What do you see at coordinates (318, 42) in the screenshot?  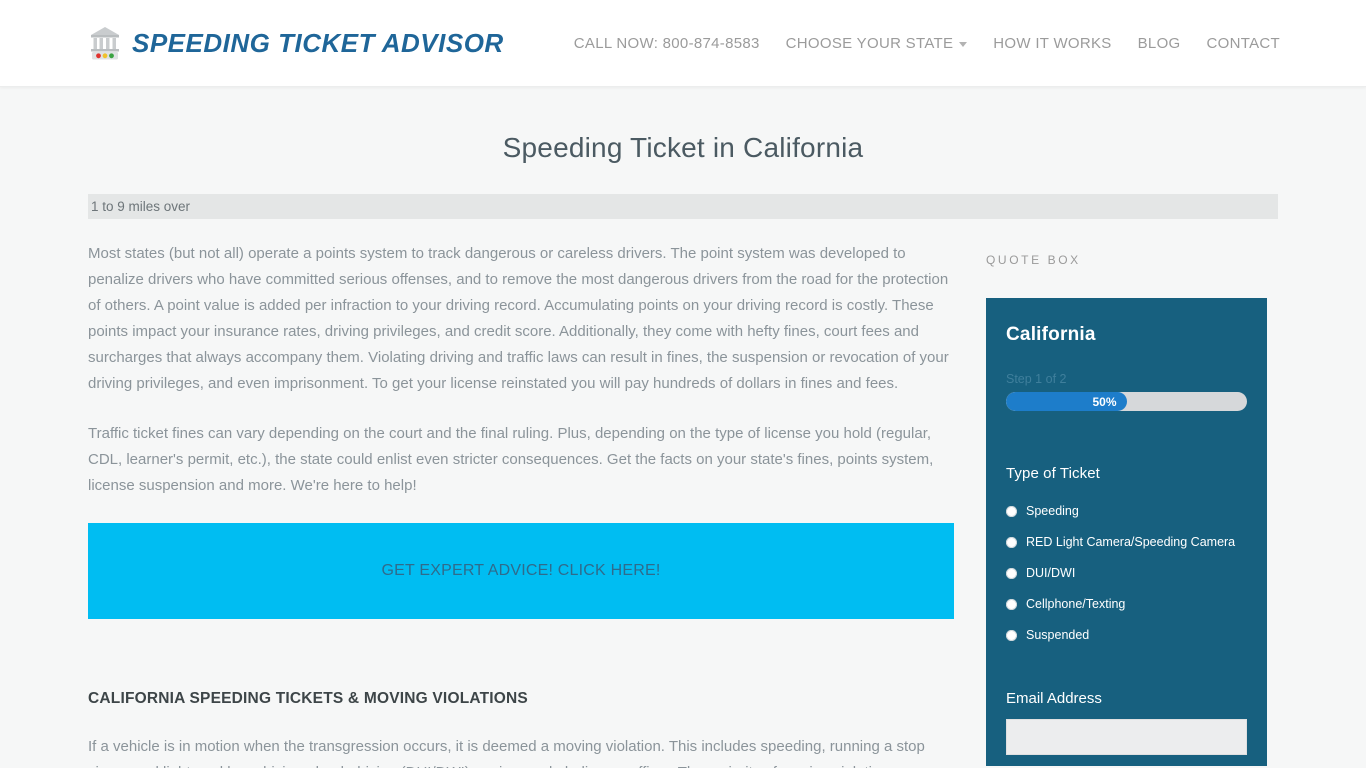 I see `brand-name: SPEEDING TICKET ADVISOR` at bounding box center [318, 42].